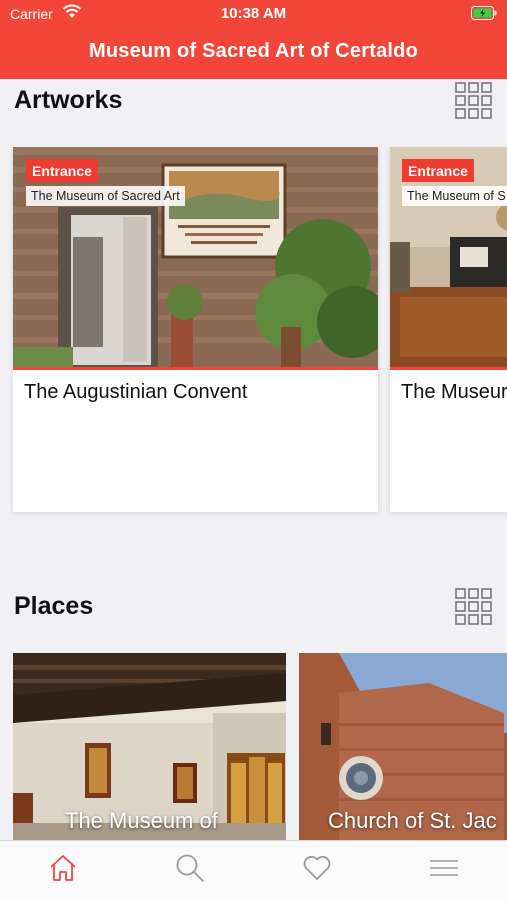  What do you see at coordinates (448, 258) in the screenshot?
I see `artwork-image: Entrance The Museum of S` at bounding box center [448, 258].